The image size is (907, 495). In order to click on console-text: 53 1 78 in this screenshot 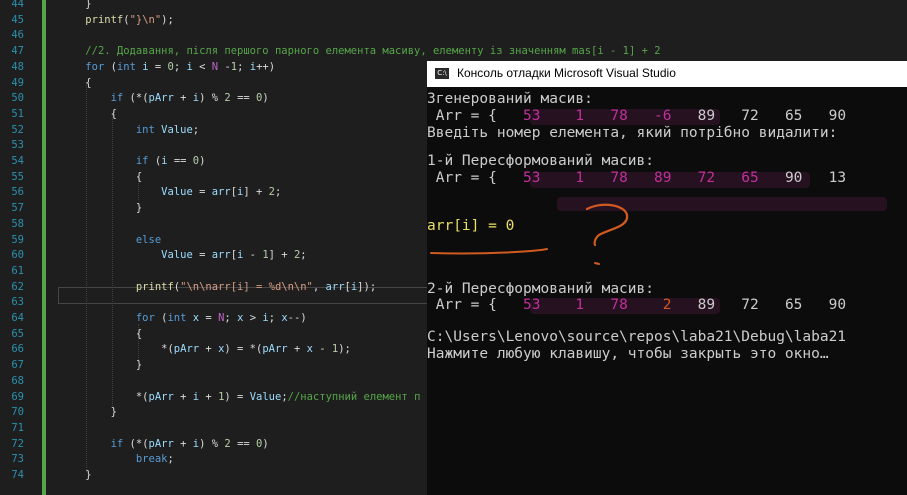, I will do `click(571, 305)`.